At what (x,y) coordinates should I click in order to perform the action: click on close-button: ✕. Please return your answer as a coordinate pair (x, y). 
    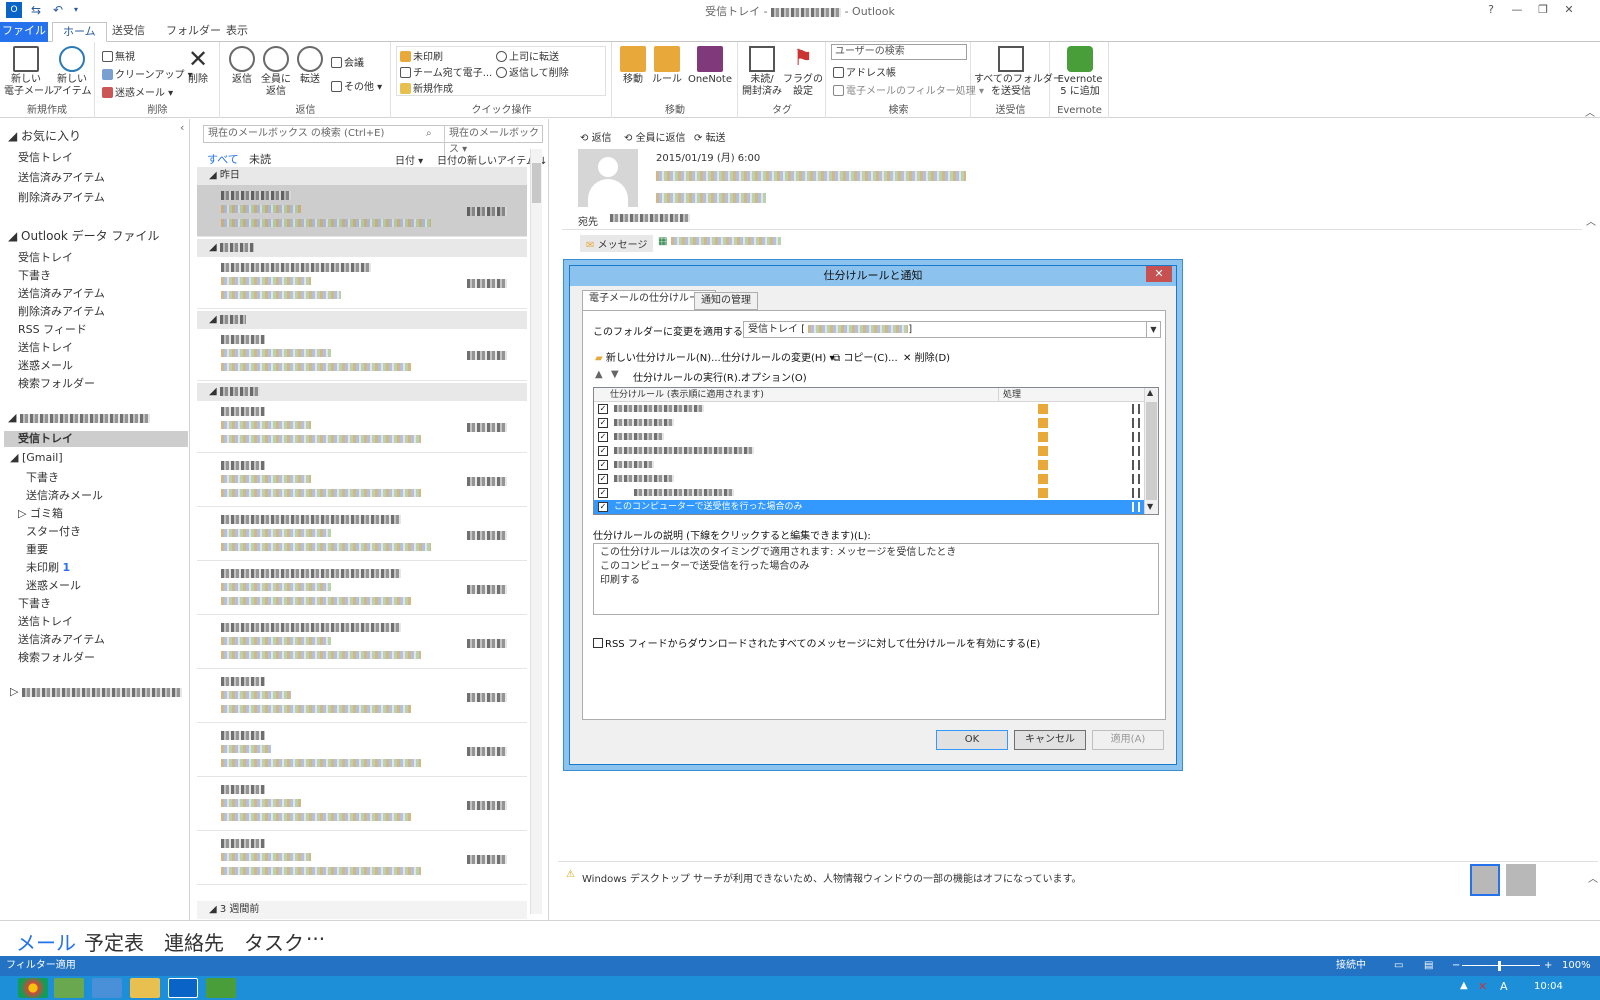
    Looking at the image, I should click on (1569, 10).